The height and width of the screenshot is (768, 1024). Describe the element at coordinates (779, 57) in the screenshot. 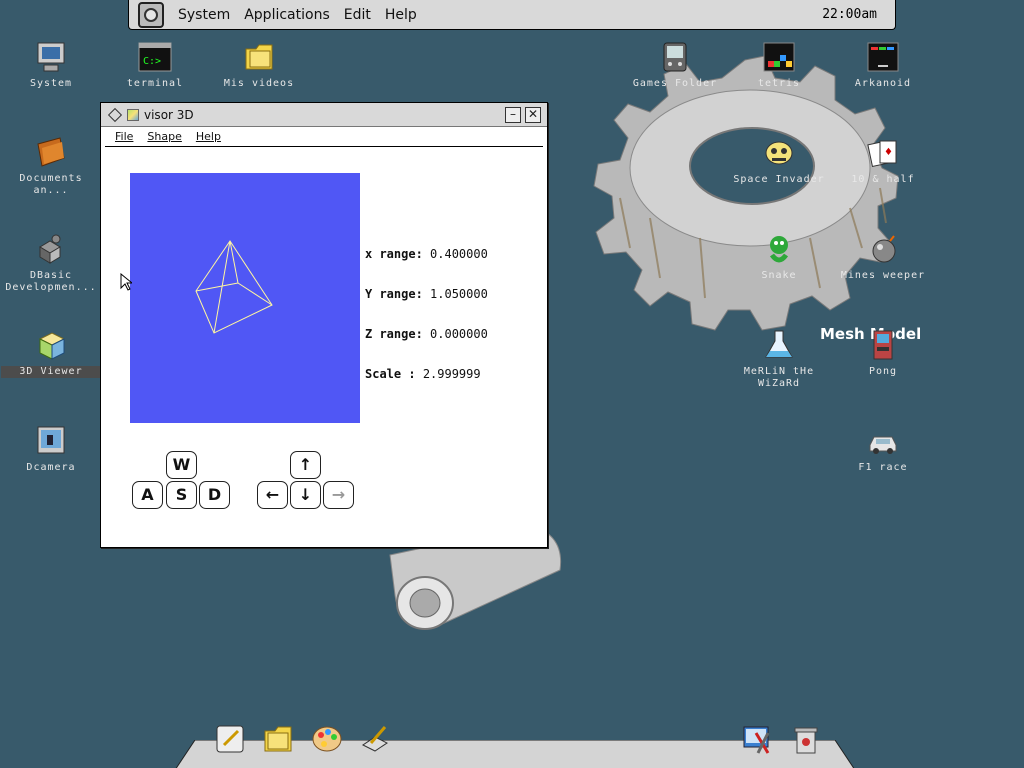

I see `tetris-icon` at that location.